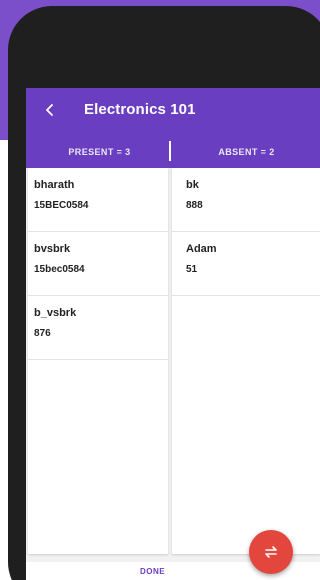 The width and height of the screenshot is (320, 580). What do you see at coordinates (98, 200) in the screenshot?
I see `student-card: bharath 15BEC0584` at bounding box center [98, 200].